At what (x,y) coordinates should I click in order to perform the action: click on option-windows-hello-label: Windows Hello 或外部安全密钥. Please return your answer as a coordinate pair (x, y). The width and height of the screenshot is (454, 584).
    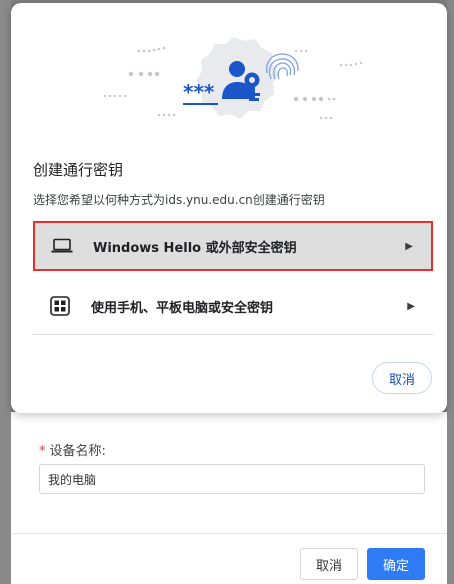
    Looking at the image, I should click on (195, 248).